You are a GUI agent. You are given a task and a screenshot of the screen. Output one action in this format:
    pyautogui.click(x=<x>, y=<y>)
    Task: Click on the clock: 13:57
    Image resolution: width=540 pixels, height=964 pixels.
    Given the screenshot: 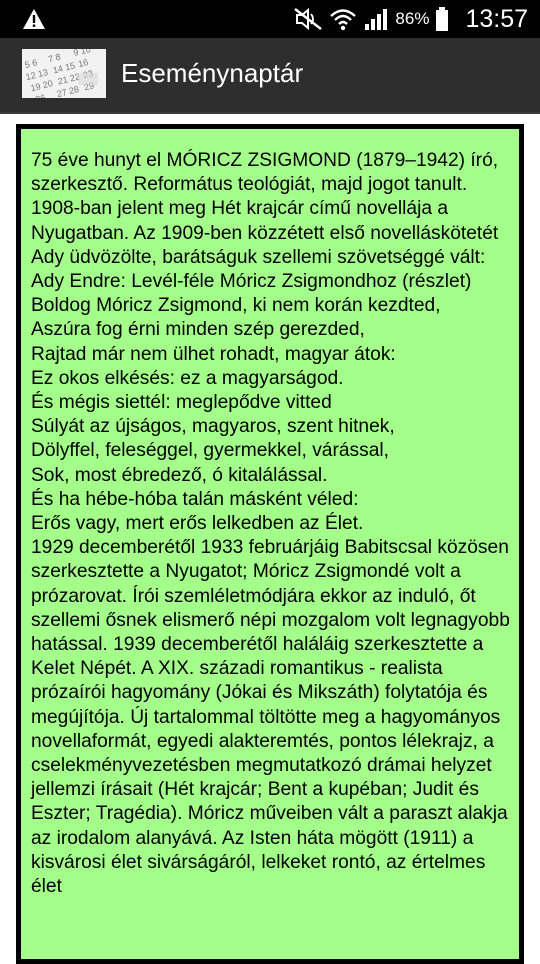 What is the action you would take?
    pyautogui.click(x=496, y=18)
    